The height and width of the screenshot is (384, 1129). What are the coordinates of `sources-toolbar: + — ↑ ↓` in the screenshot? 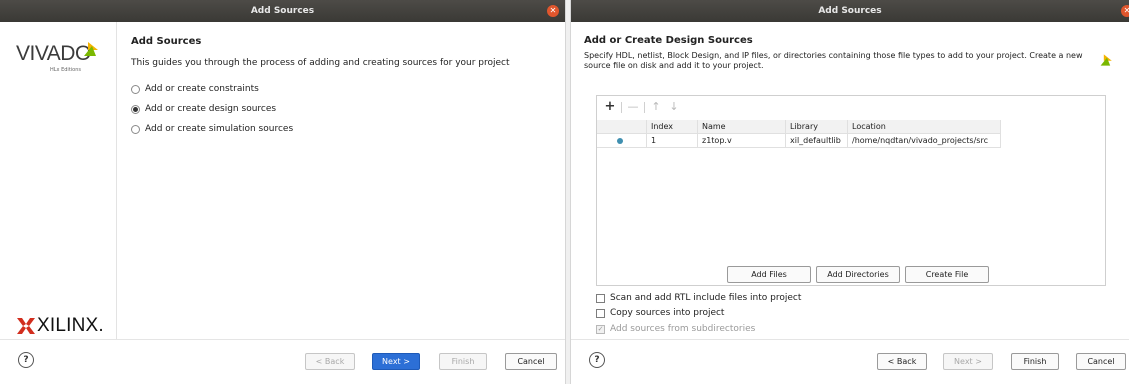 It's located at (851, 107).